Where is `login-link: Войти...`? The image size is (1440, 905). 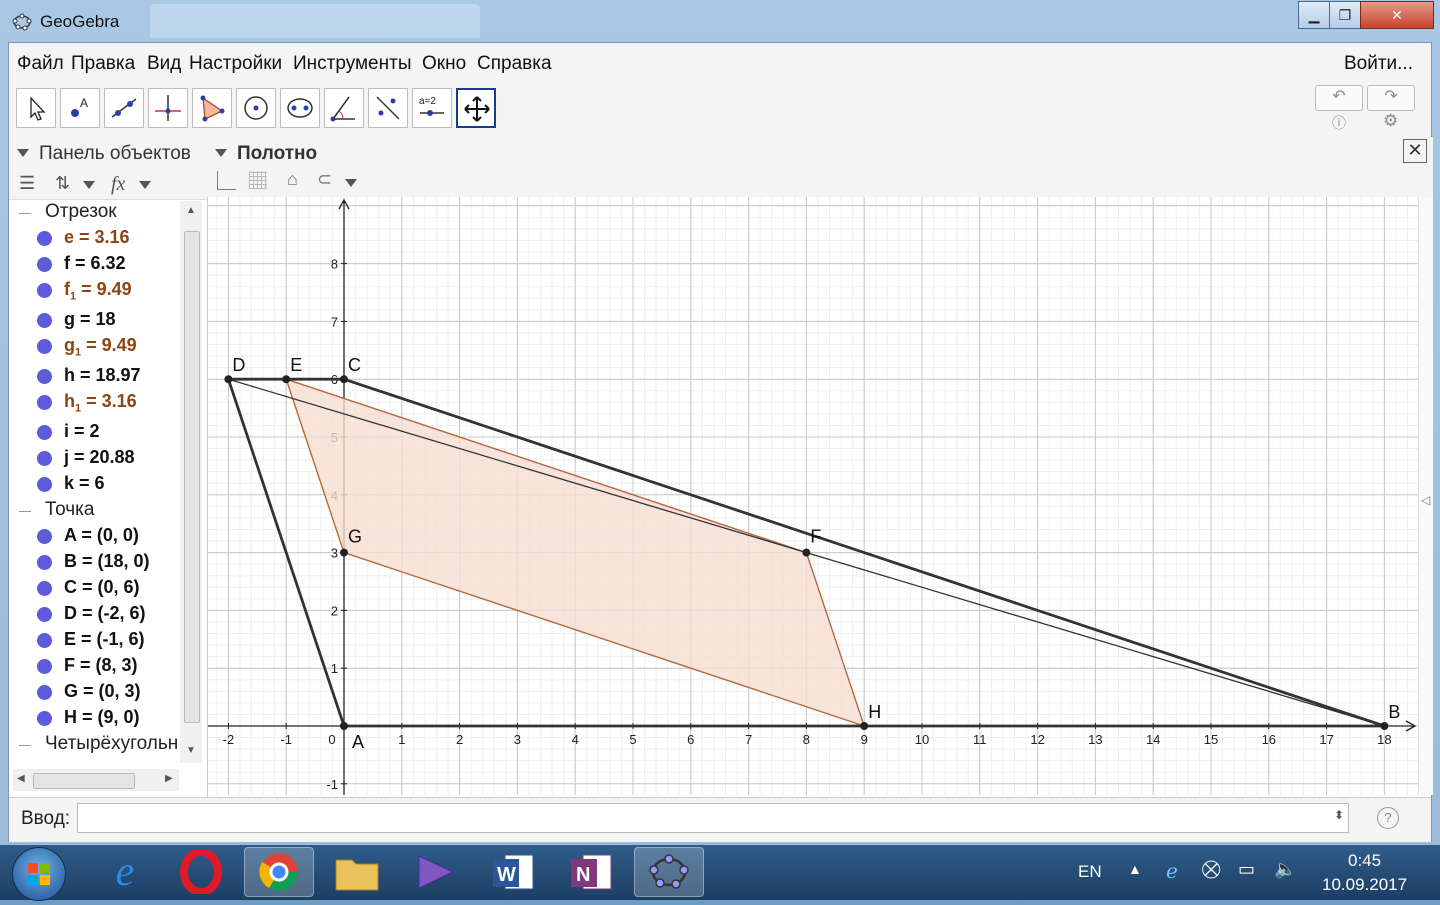 login-link: Войти... is located at coordinates (1378, 64).